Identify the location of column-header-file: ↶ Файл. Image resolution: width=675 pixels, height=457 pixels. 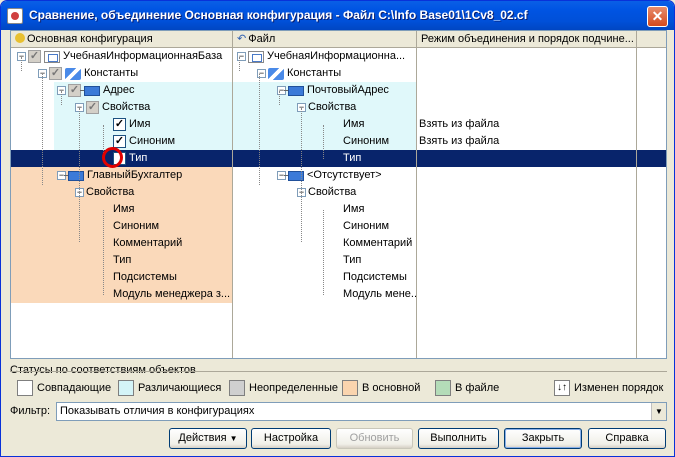
(325, 39).